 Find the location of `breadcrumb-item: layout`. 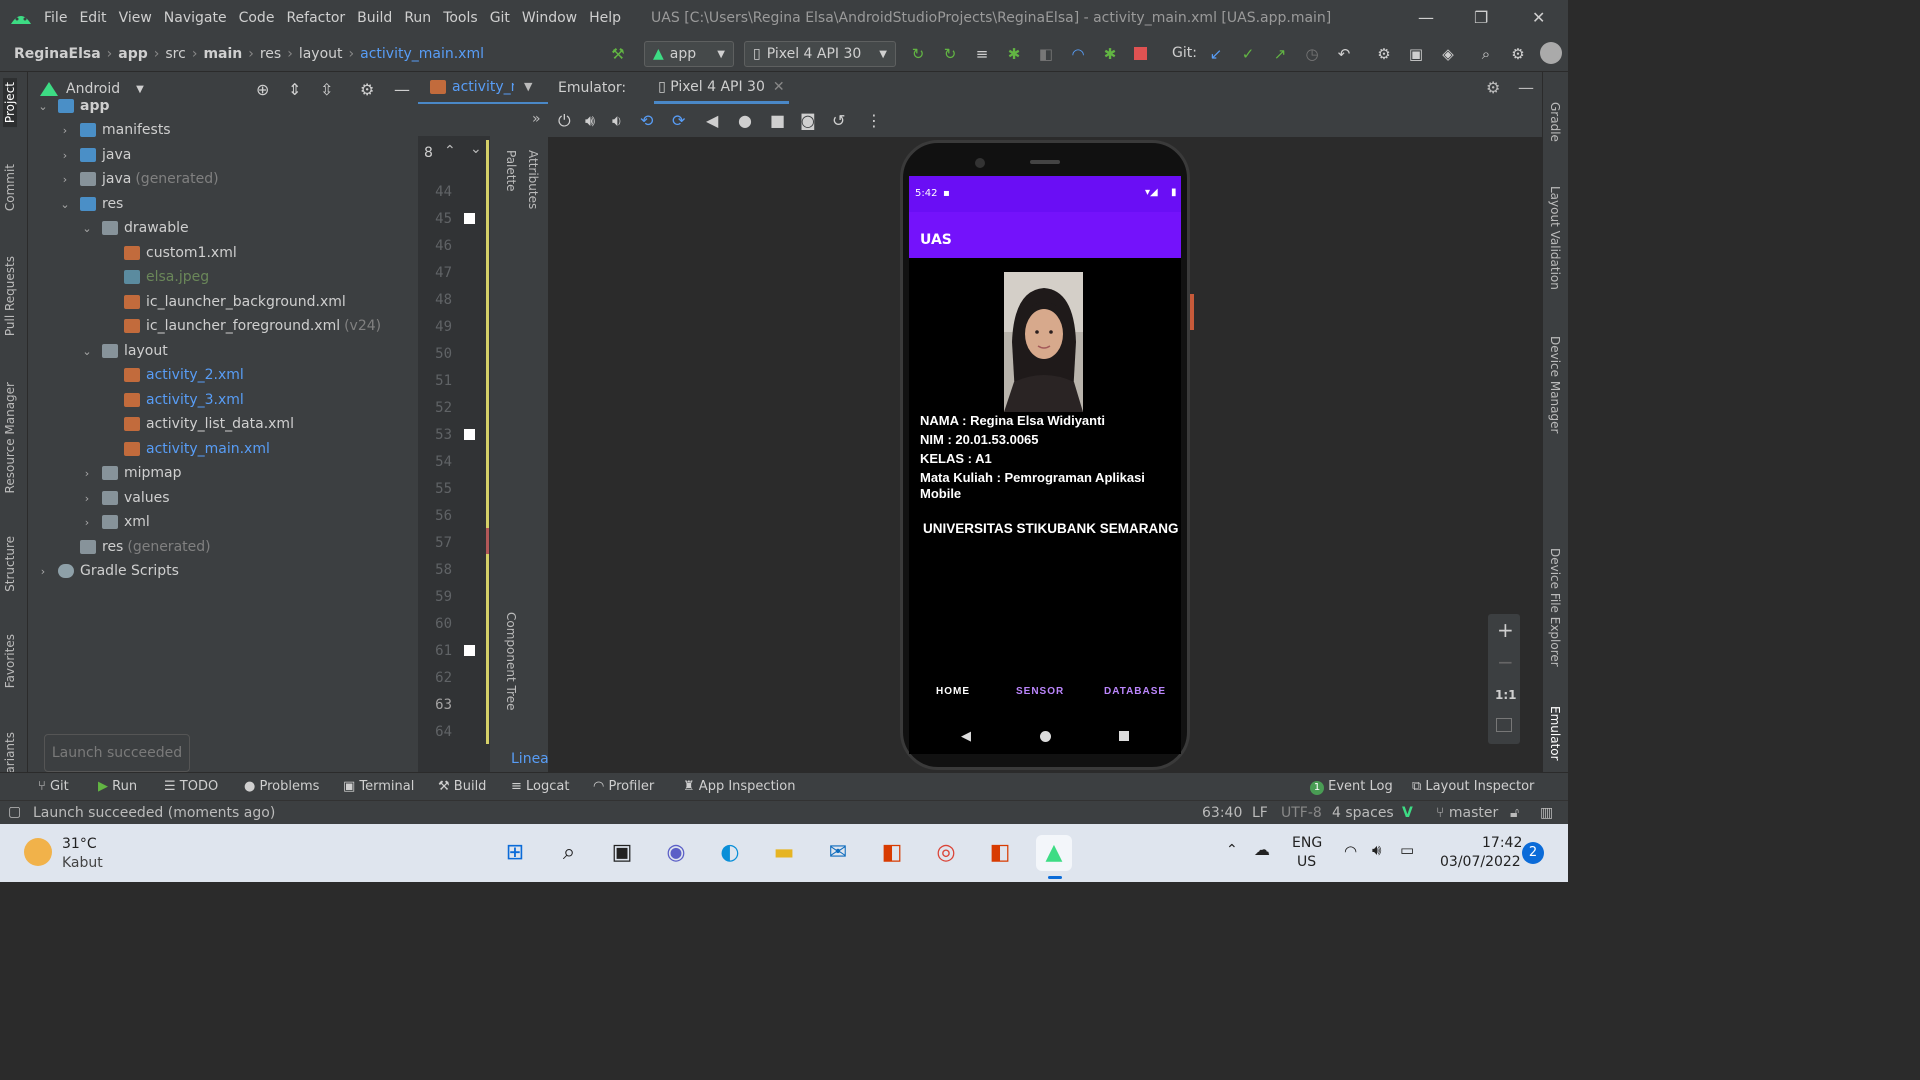

breadcrumb-item: layout is located at coordinates (321, 54).